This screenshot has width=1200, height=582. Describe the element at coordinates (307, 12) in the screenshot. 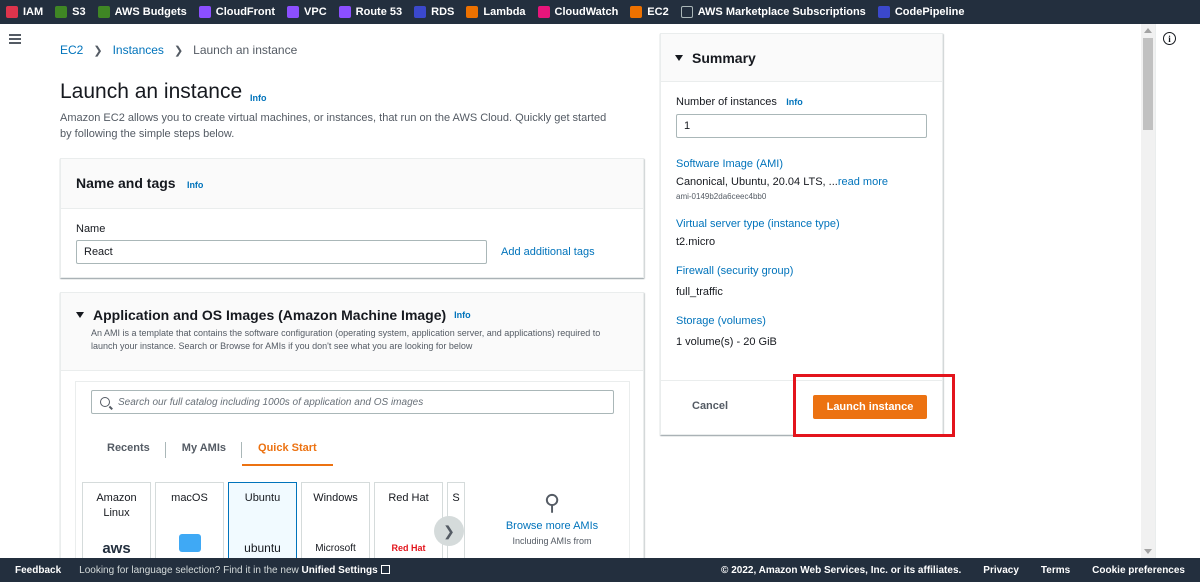

I see `favorite-vpc: VPC` at that location.